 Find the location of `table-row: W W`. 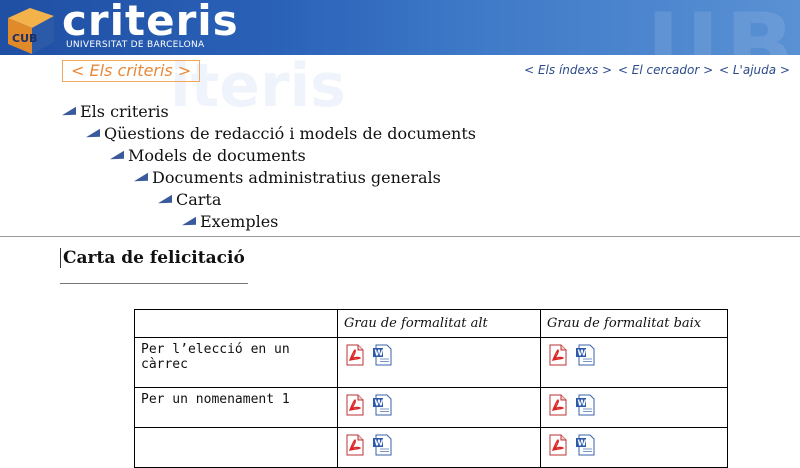

table-row: W W is located at coordinates (431, 447).